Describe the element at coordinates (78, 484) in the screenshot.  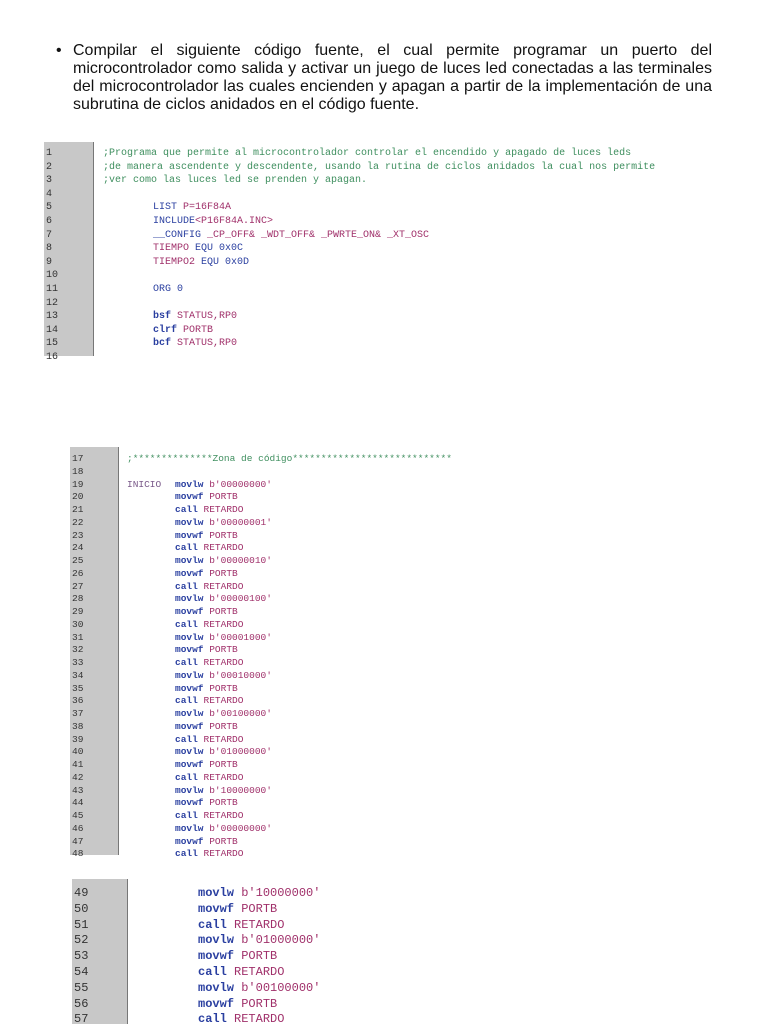
I see `line-number: 19` at that location.